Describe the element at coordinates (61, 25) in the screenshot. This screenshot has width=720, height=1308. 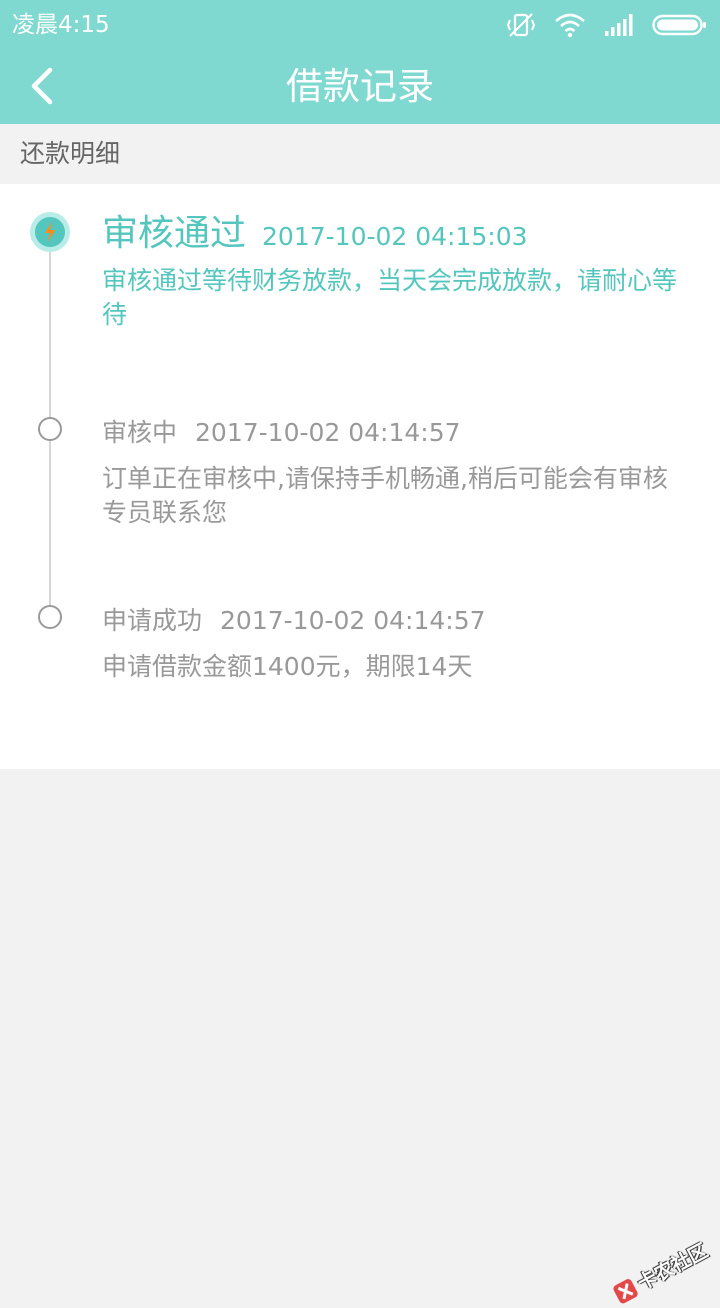
I see `status-time: 凌晨4:15` at that location.